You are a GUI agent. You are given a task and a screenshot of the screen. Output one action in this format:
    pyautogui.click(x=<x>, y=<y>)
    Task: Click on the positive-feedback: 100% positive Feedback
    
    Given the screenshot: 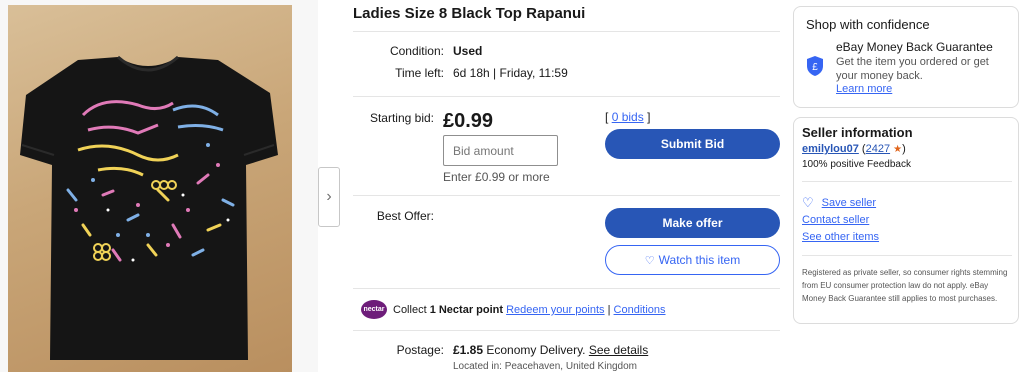 What is the action you would take?
    pyautogui.click(x=856, y=164)
    